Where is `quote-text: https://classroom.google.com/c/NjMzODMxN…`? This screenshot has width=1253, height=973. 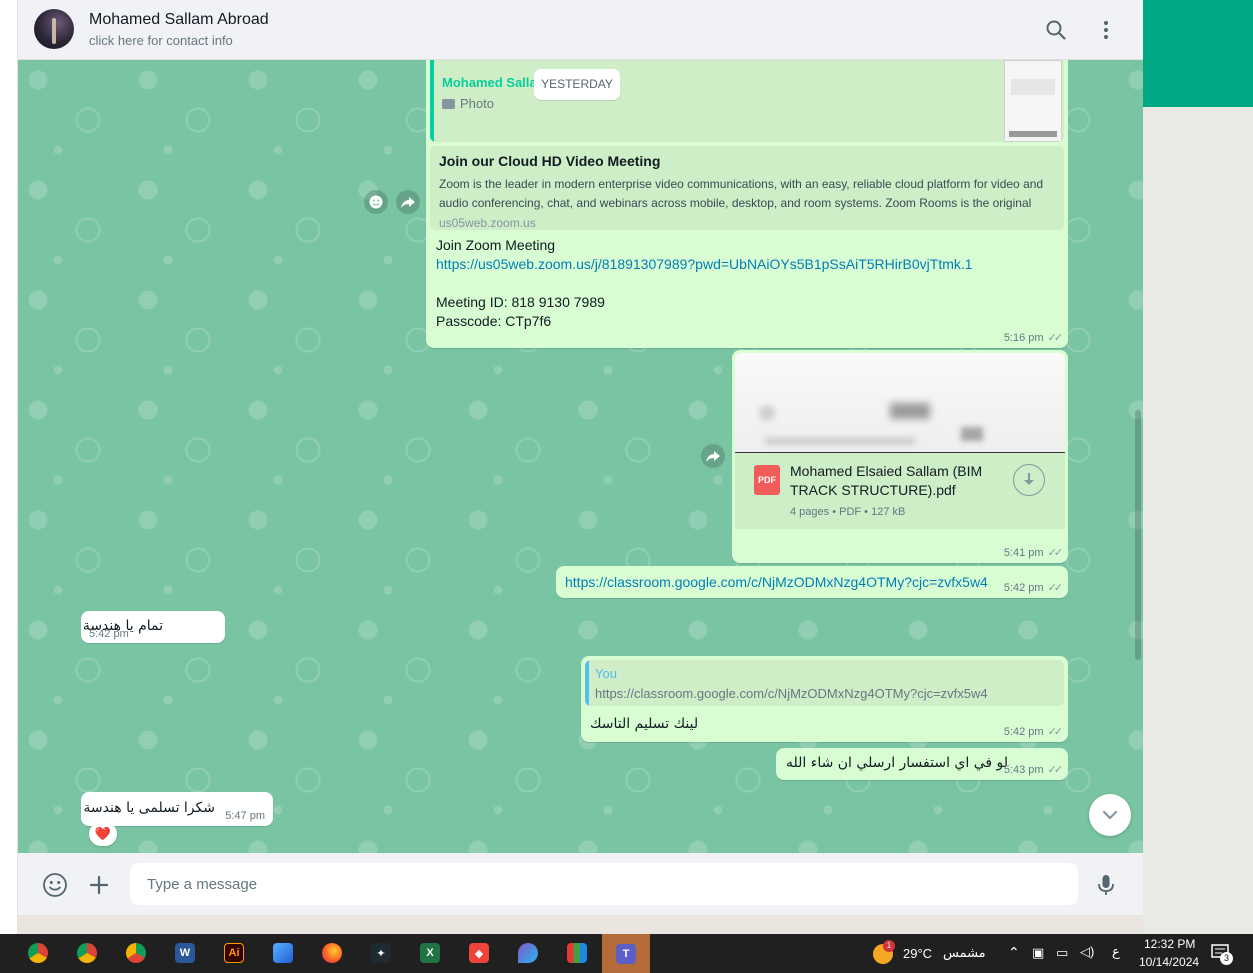 quote-text: https://classroom.google.com/c/NjMzODMxN… is located at coordinates (791, 693).